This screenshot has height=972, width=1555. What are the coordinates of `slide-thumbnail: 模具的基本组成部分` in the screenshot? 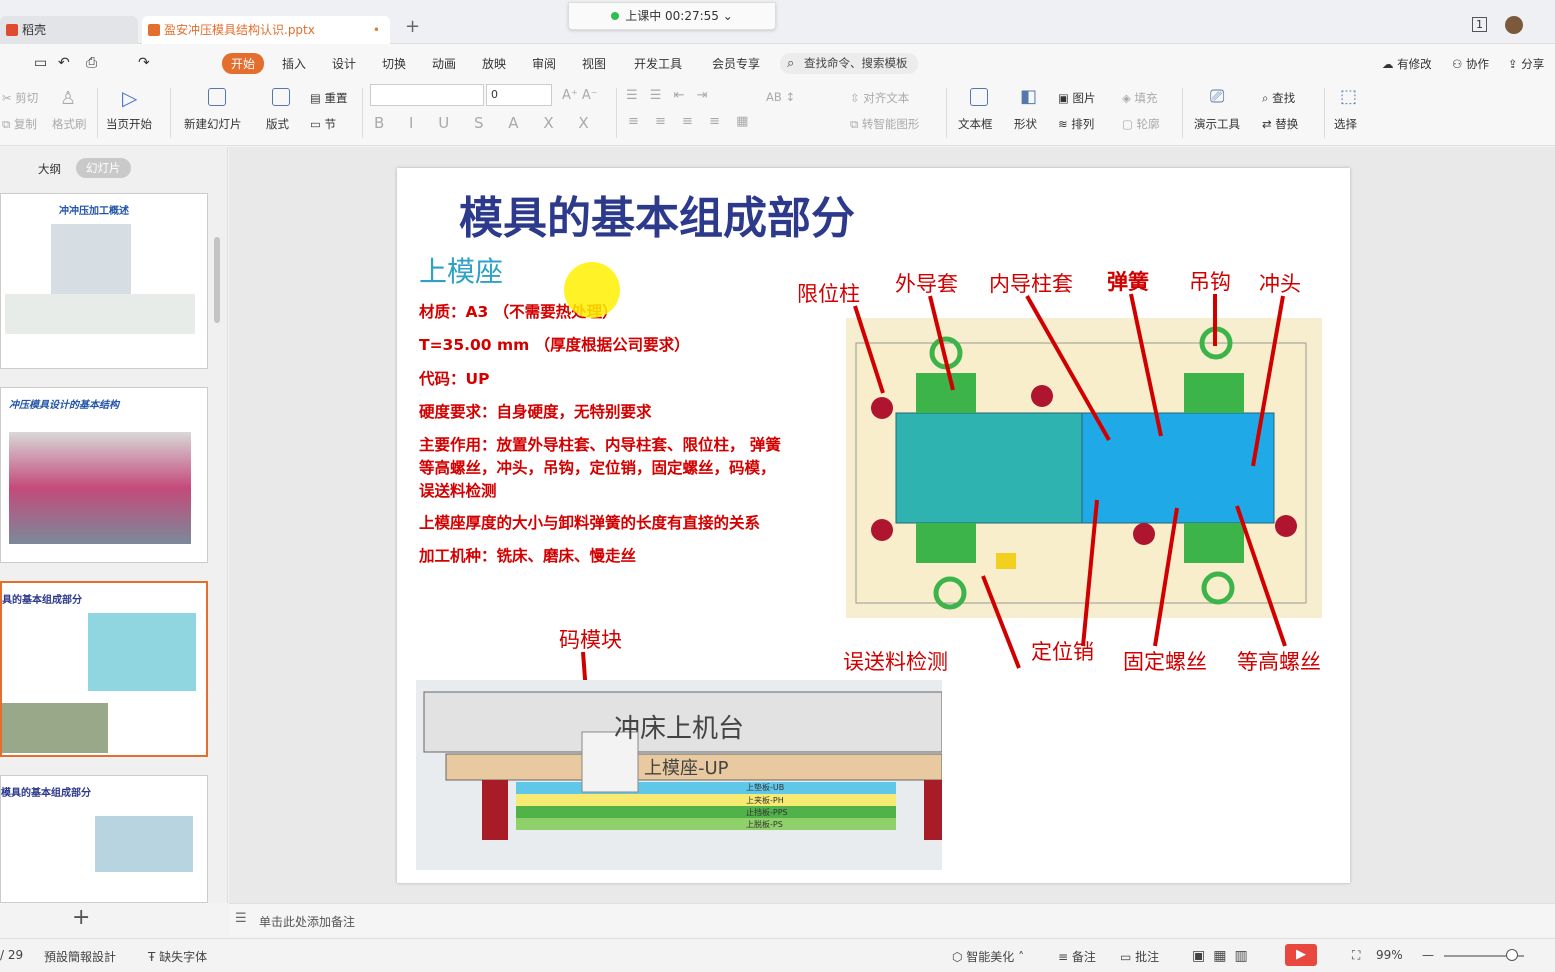 It's located at (104, 839).